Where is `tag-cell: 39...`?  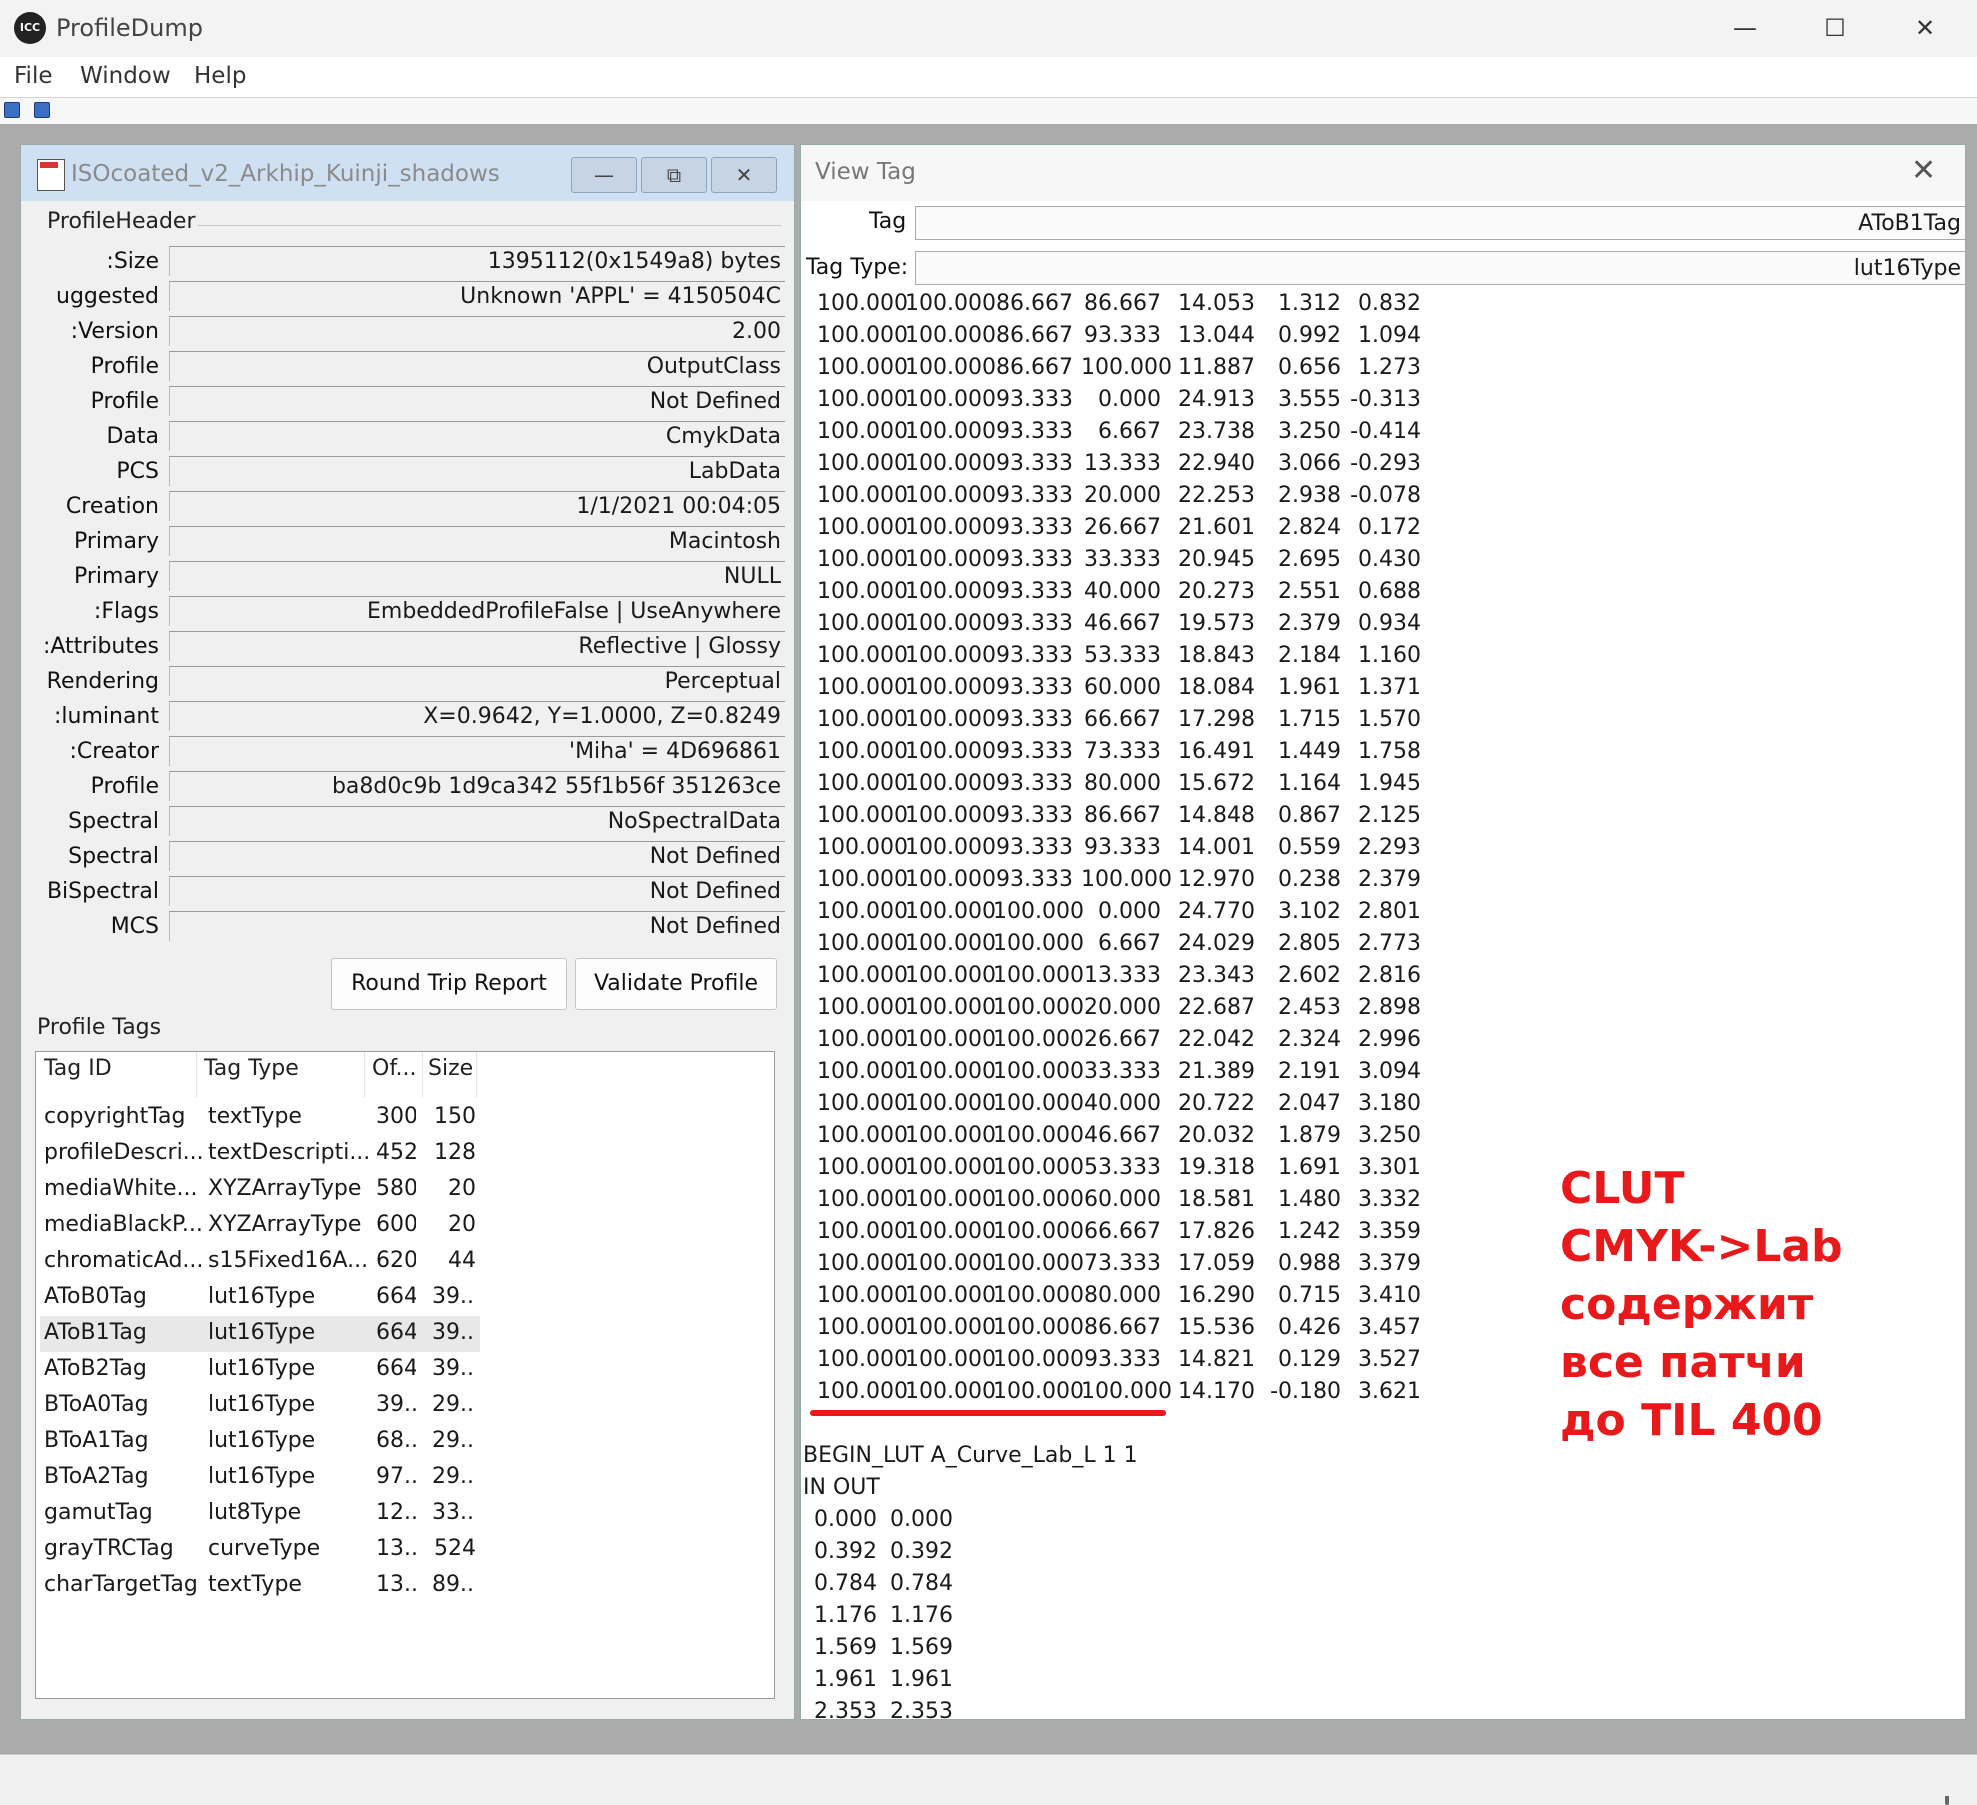 tag-cell: 39... is located at coordinates (454, 1332).